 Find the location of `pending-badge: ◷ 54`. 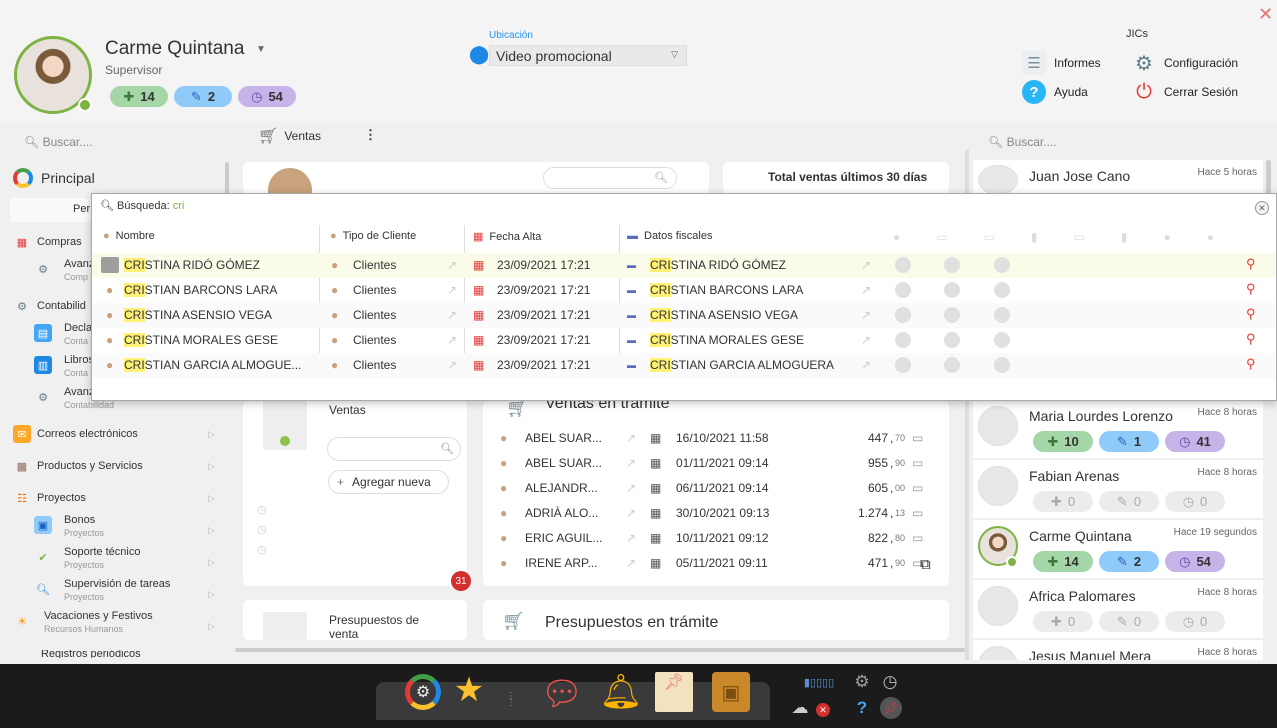

pending-badge: ◷ 54 is located at coordinates (267, 96).